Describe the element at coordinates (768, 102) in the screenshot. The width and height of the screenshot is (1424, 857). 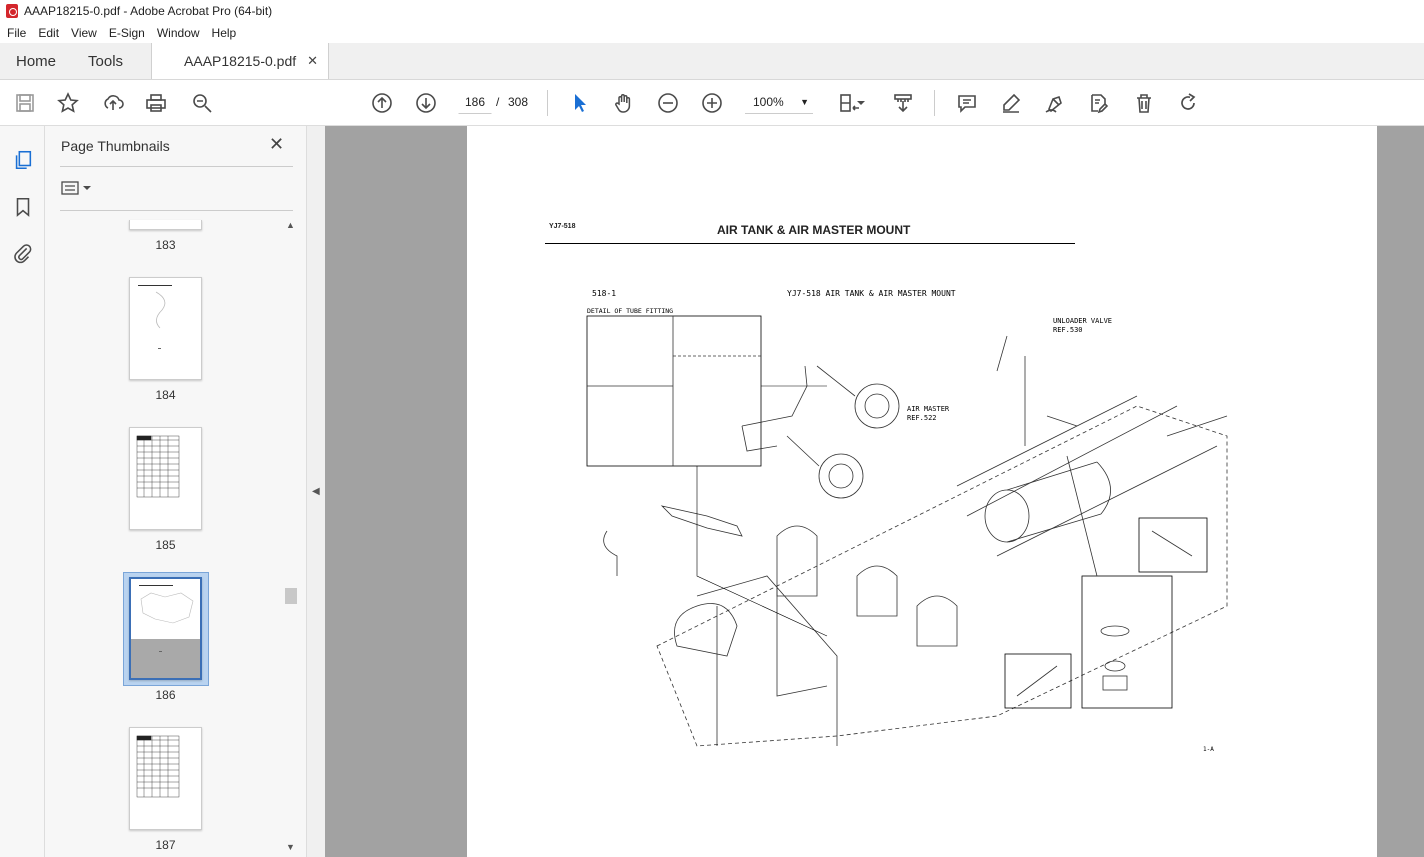
I see `zoom-value: 100%` at that location.